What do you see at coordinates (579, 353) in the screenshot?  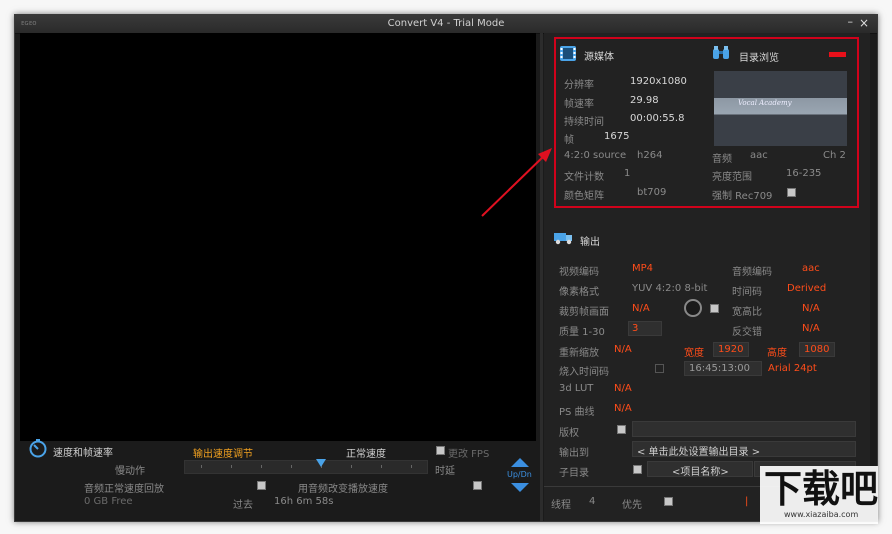 I see `rescale-label: 重新缩放` at bounding box center [579, 353].